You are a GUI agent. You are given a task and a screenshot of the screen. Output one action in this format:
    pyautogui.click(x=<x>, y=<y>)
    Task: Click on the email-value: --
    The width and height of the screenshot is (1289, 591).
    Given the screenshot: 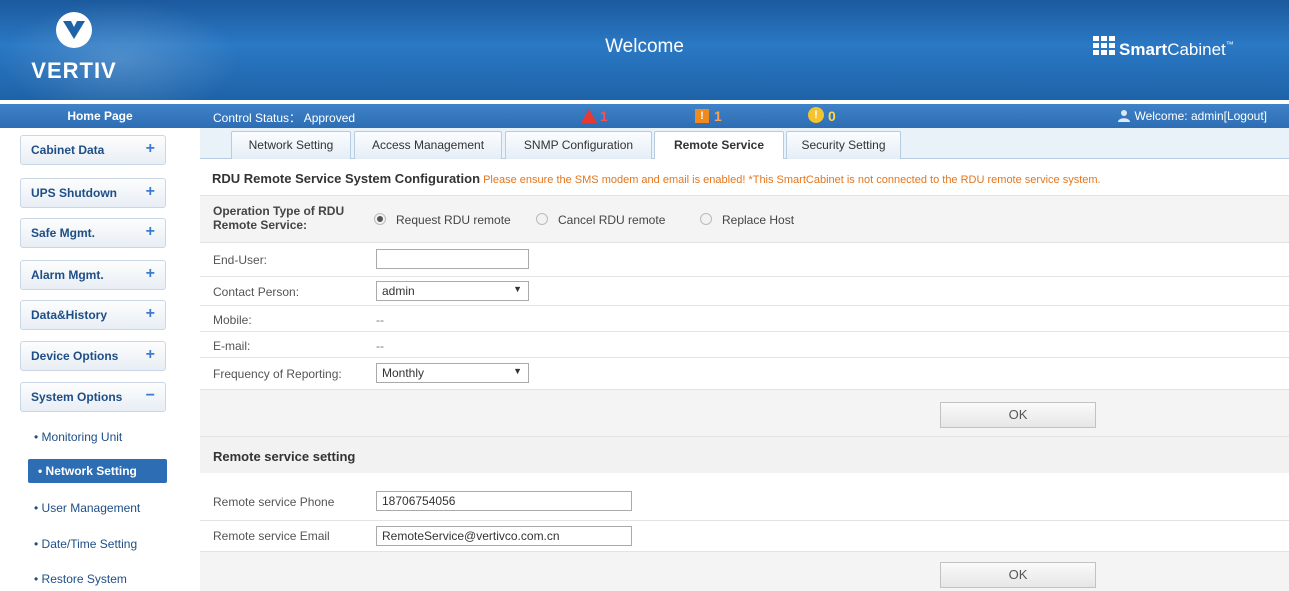 What is the action you would take?
    pyautogui.click(x=380, y=346)
    